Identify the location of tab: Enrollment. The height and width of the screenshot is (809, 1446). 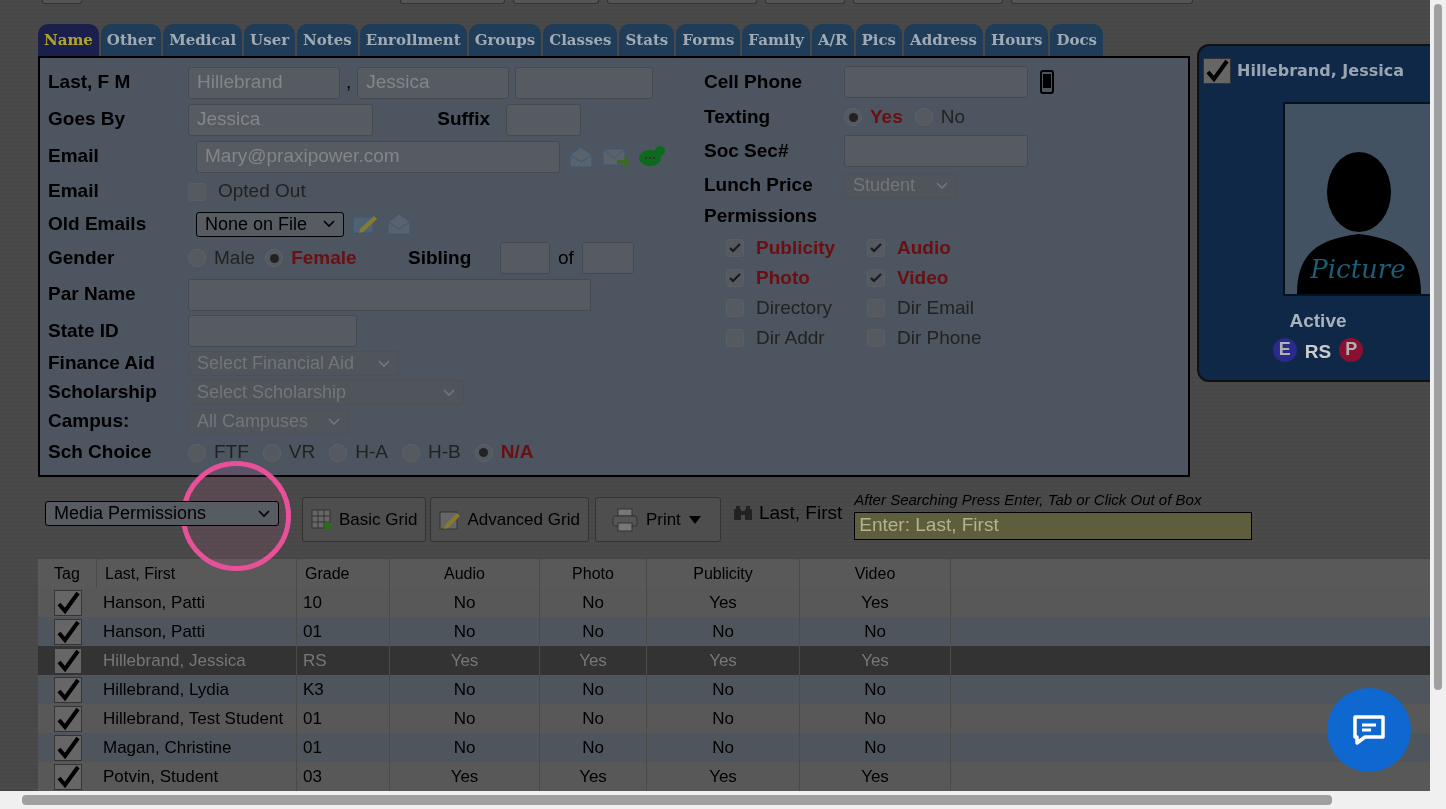
(413, 40).